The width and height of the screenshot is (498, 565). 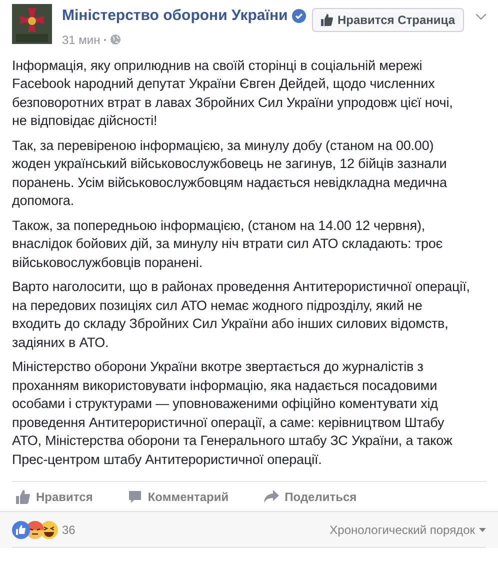 I want to click on like-action: Нравится, so click(x=54, y=497).